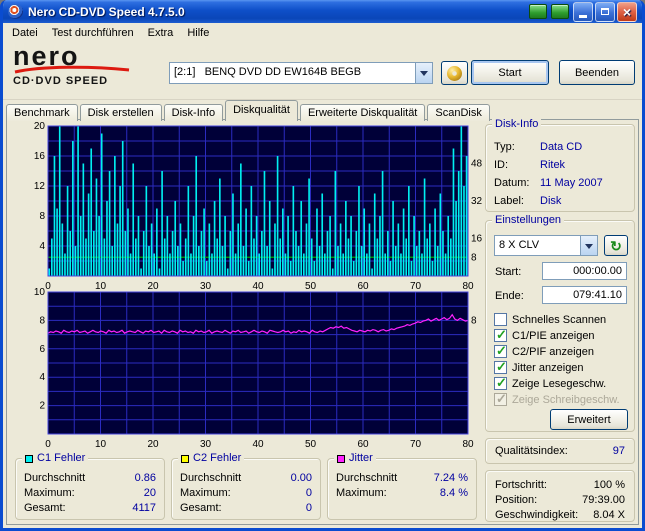  I want to click on jitter-stats-title: Jitter, so click(361, 458).